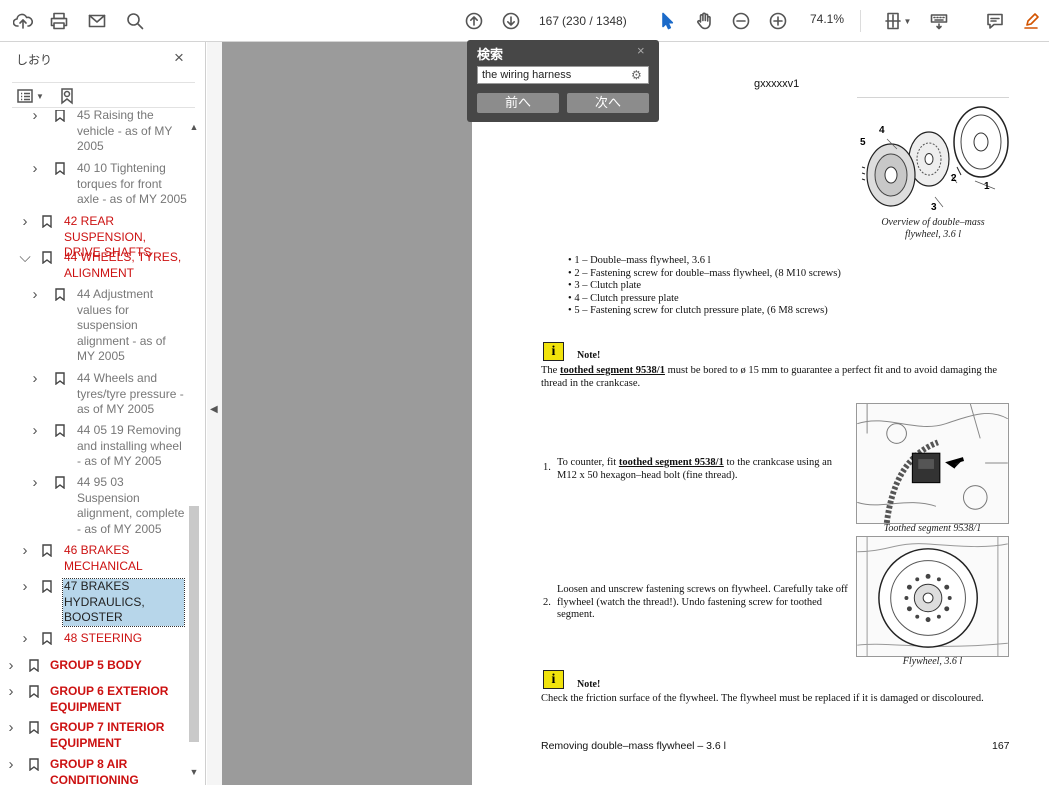 This screenshot has height=785, width=1049. Describe the element at coordinates (124, 132) in the screenshot. I see `bookmark-label: 45 Raising the vehicle - as of MY 2005` at that location.